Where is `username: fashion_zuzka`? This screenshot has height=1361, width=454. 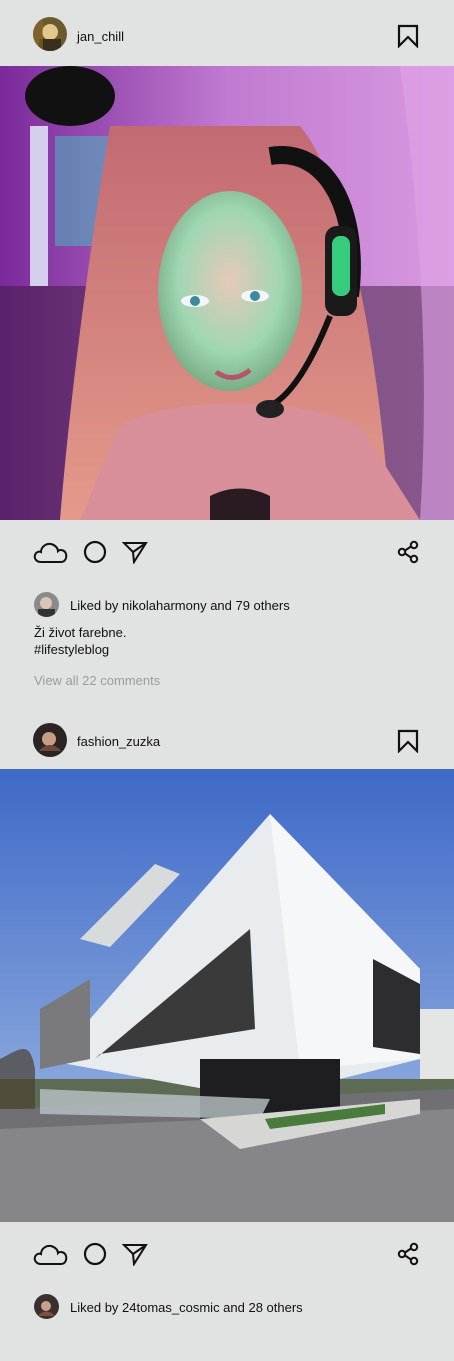 username: fashion_zuzka is located at coordinates (118, 741).